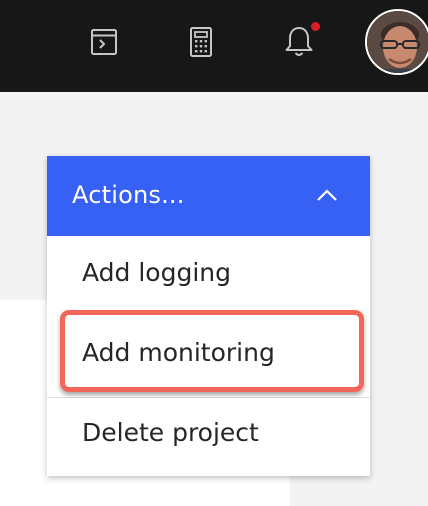 The width and height of the screenshot is (428, 506). I want to click on menu-item-add-monitoring: Add monitoring, so click(208, 356).